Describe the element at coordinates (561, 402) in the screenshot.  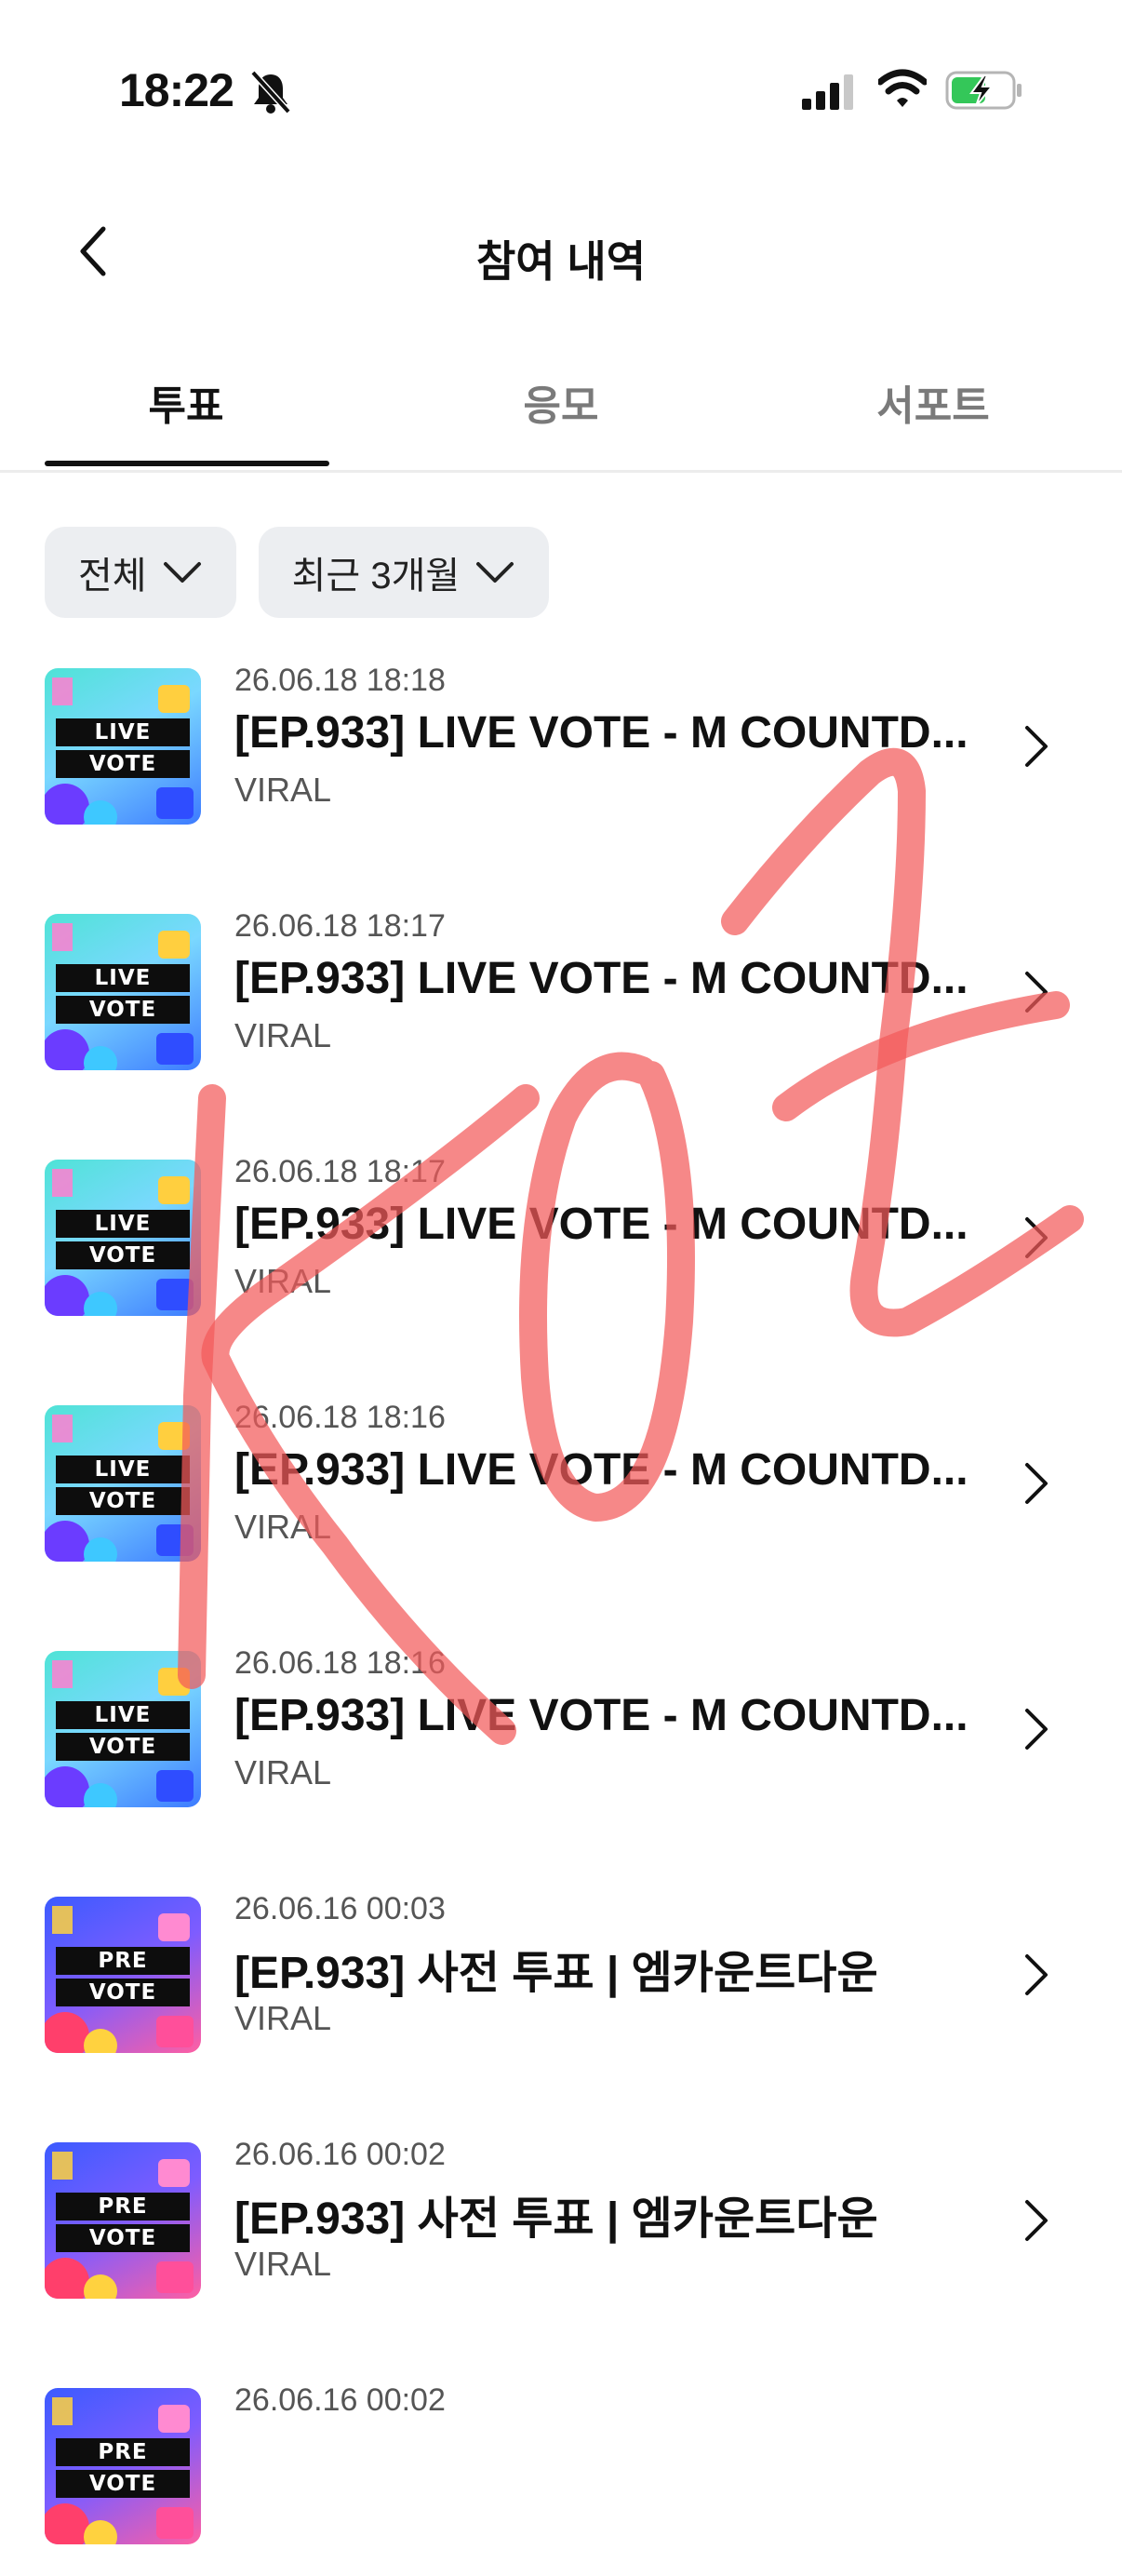
I see `tab-entry: 응모` at that location.